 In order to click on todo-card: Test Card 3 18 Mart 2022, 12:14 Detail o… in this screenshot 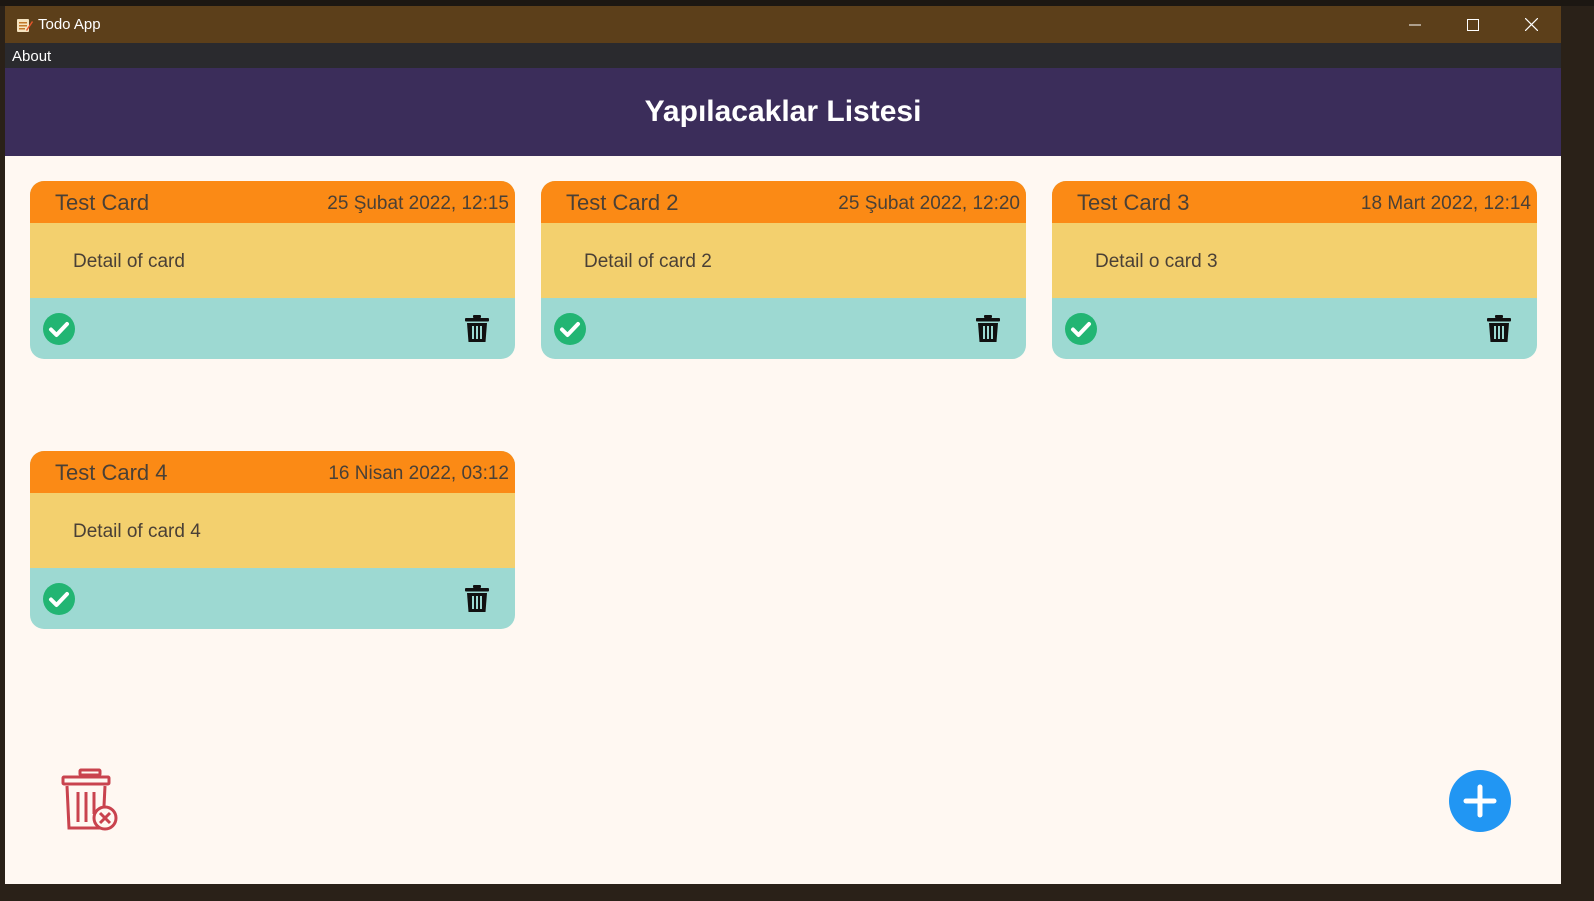, I will do `click(1294, 270)`.